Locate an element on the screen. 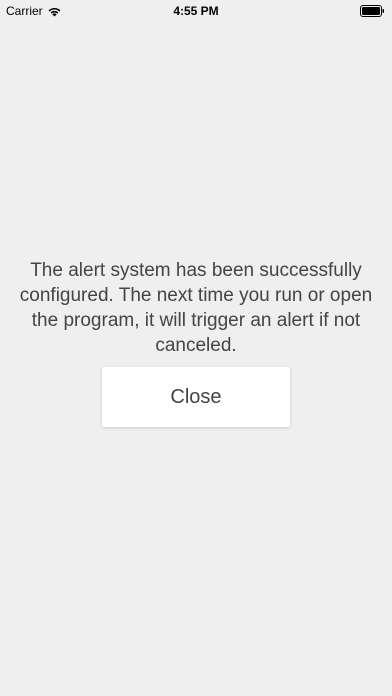 The width and height of the screenshot is (392, 696). battery-icon is located at coordinates (372, 11).